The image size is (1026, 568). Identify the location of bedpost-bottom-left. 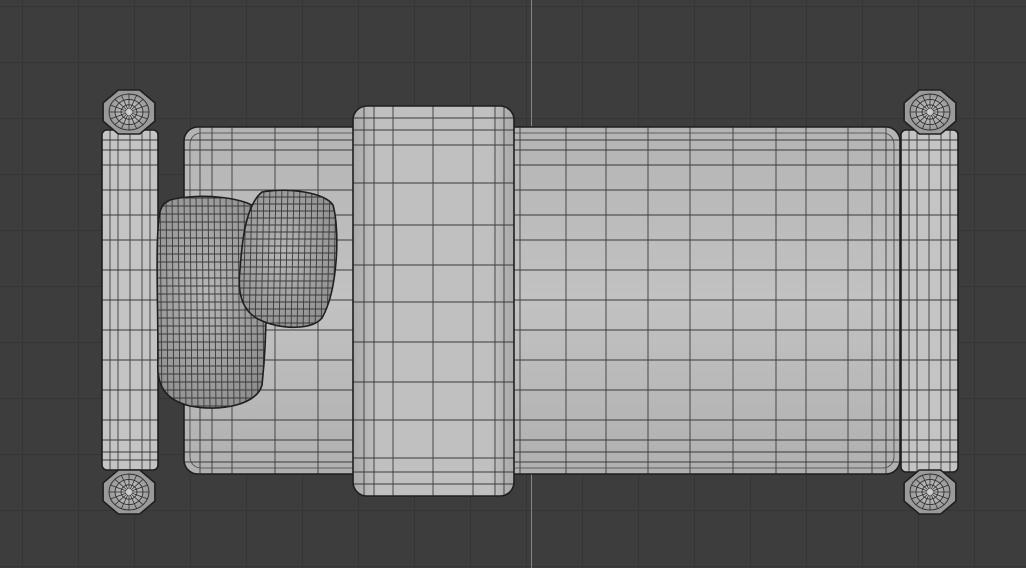
(129, 492).